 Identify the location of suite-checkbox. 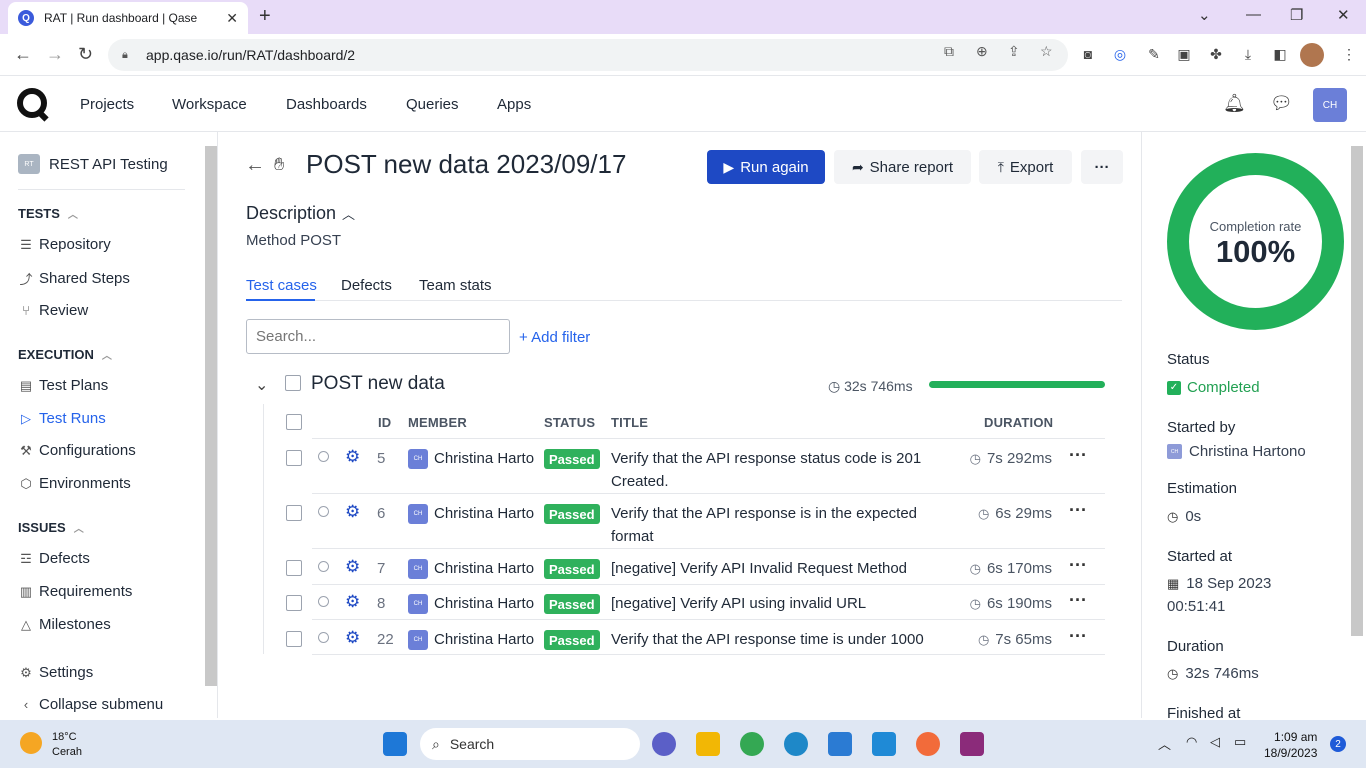
(293, 383).